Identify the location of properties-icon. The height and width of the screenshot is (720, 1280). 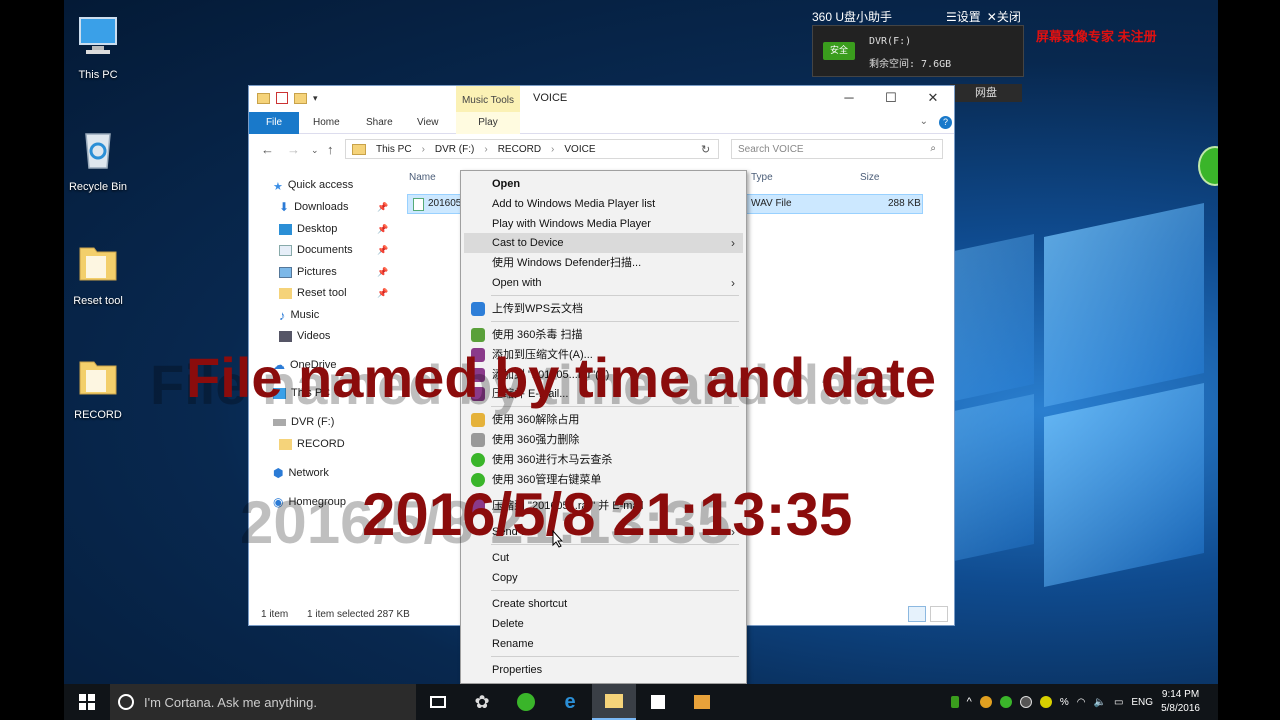
(282, 98).